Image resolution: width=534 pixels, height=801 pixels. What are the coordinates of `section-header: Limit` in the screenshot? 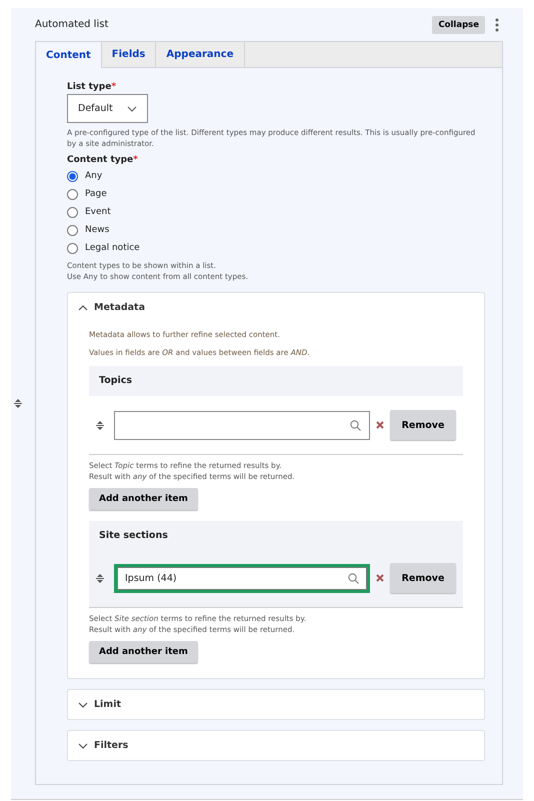 It's located at (276, 704).